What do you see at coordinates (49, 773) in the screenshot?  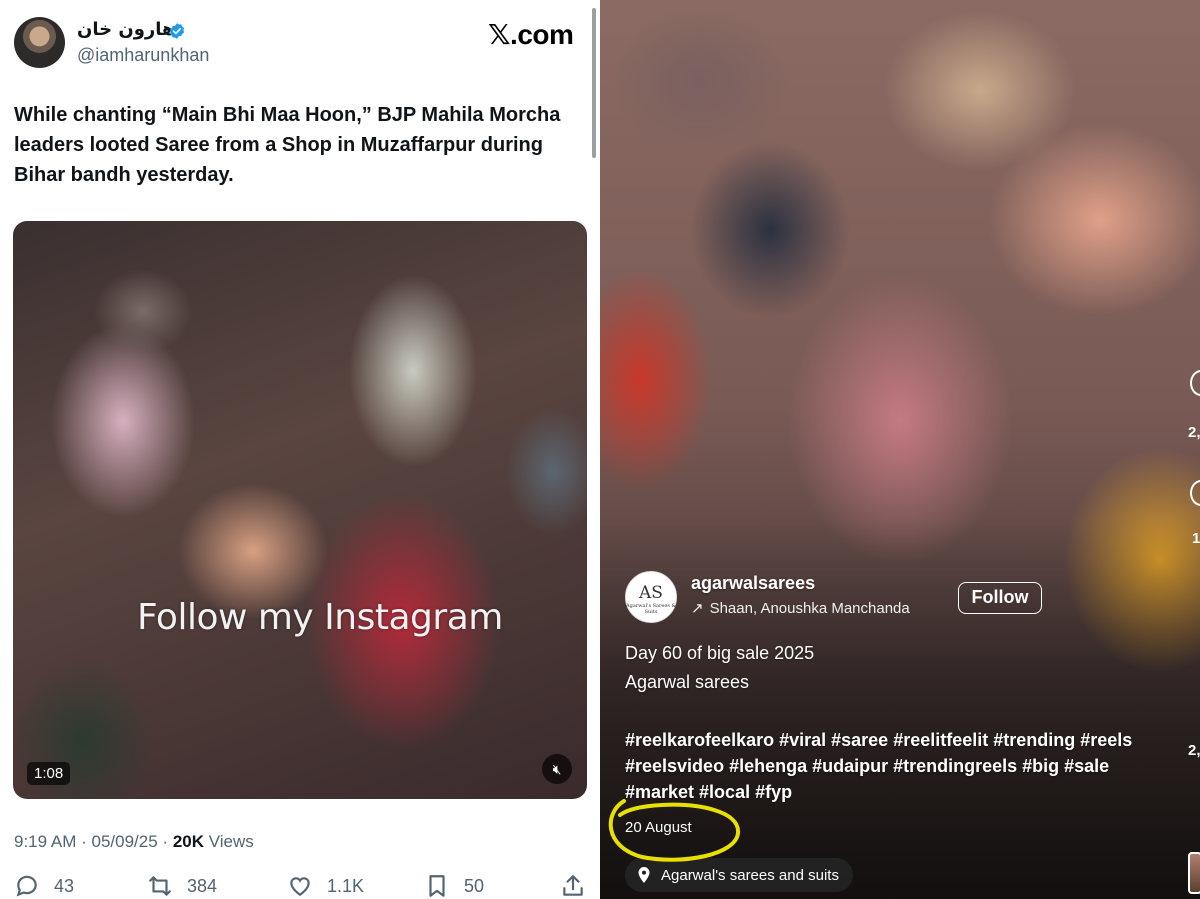 I see `video-duration: 1:08` at bounding box center [49, 773].